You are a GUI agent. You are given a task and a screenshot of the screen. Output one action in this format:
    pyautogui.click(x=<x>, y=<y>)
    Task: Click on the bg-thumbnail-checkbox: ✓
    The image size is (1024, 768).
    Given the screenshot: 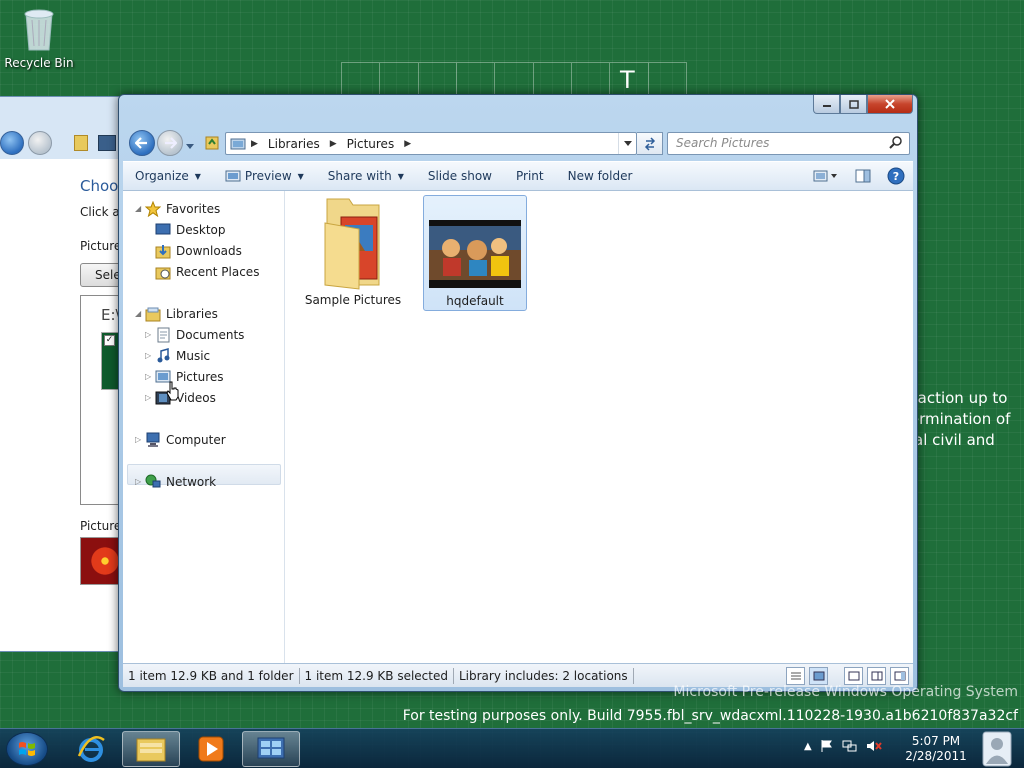 What is the action you would take?
    pyautogui.click(x=109, y=340)
    